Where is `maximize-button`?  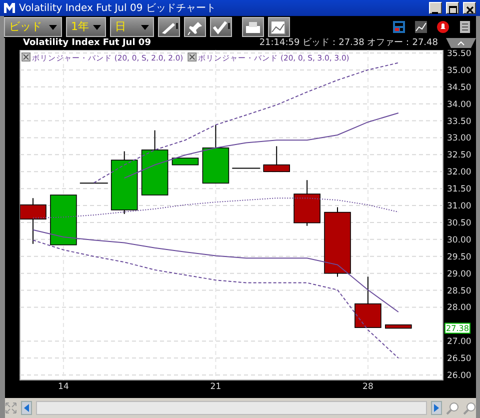
maximize-button is located at coordinates (452, 8).